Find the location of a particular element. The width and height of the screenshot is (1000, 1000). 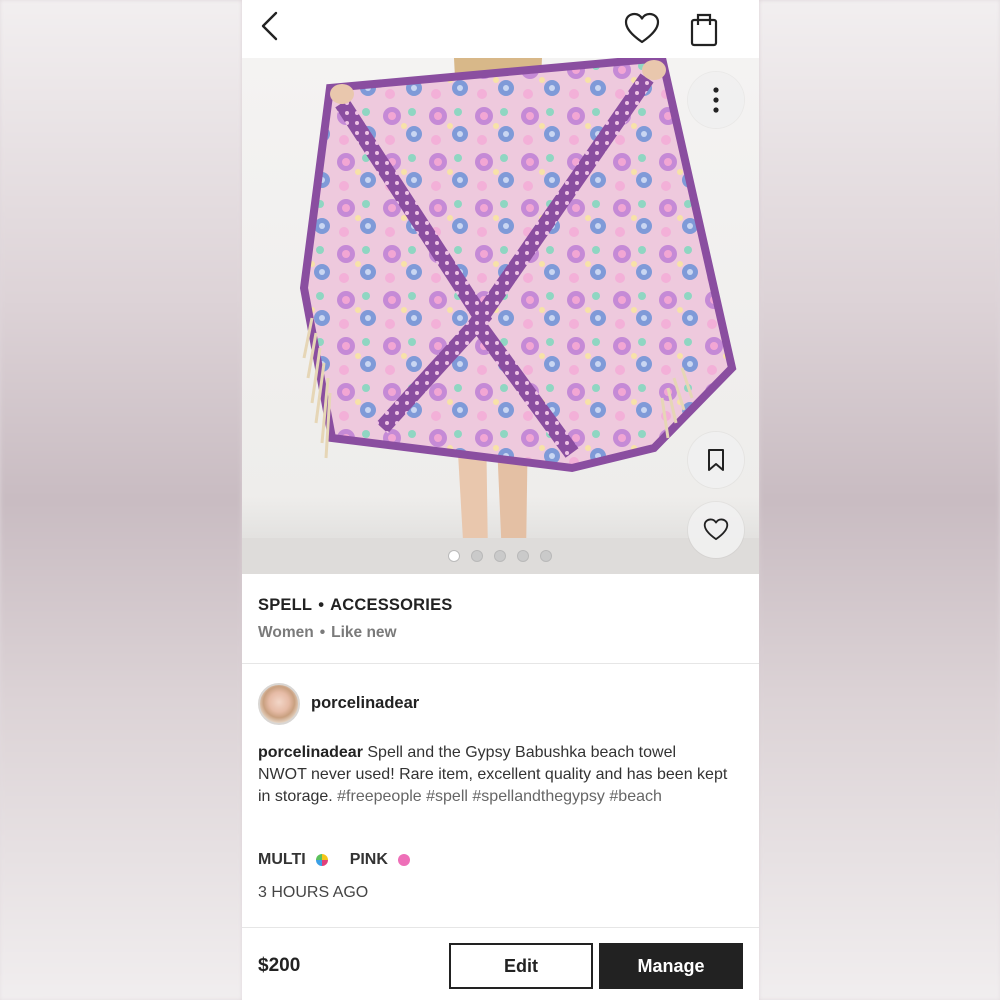

hashtag: #freepeople is located at coordinates (379, 796).